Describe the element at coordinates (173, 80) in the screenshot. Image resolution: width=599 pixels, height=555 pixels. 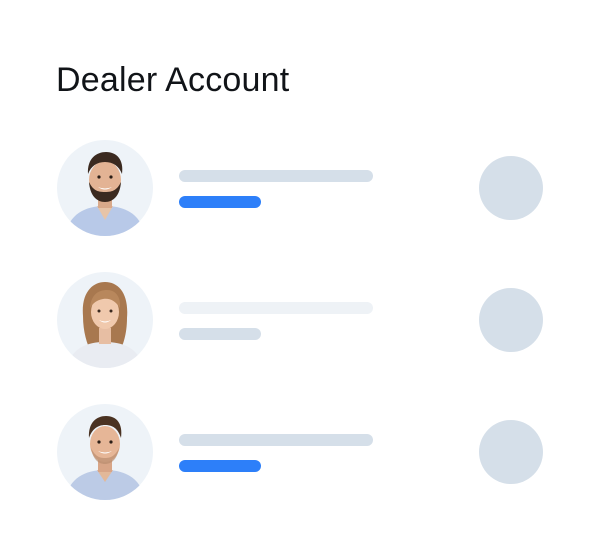
I see `page-title: Dealer Account` at that location.